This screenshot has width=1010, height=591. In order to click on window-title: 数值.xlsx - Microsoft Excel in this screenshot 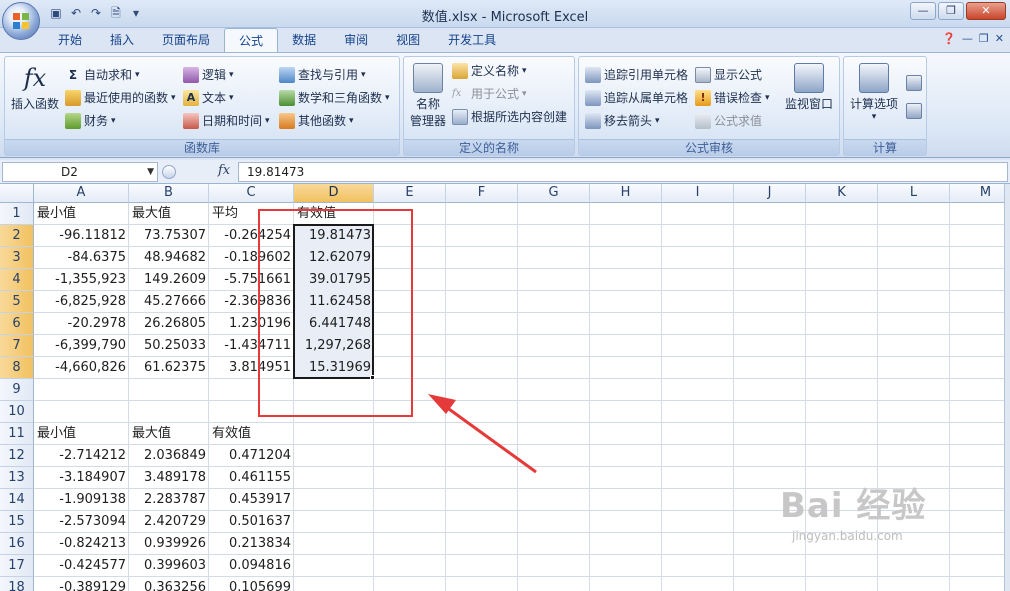, I will do `click(505, 17)`.